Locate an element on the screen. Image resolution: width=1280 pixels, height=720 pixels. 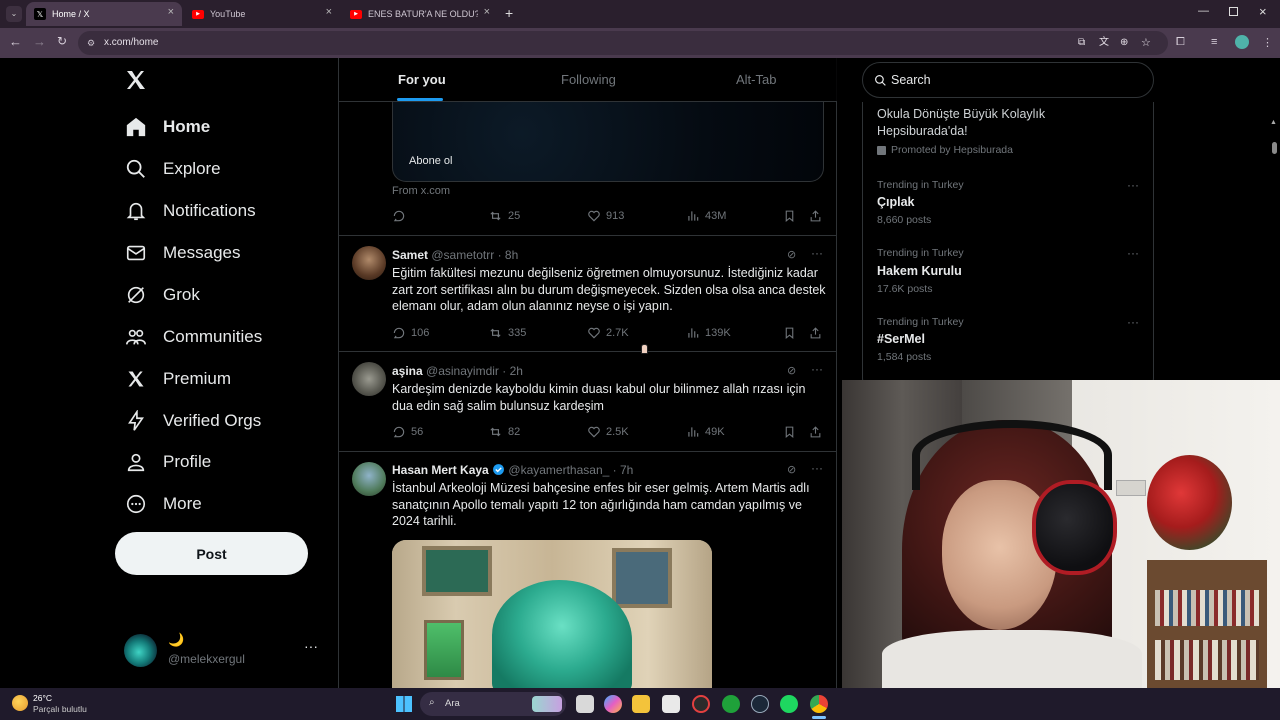
restore-icon is located at coordinates (1233, 11).